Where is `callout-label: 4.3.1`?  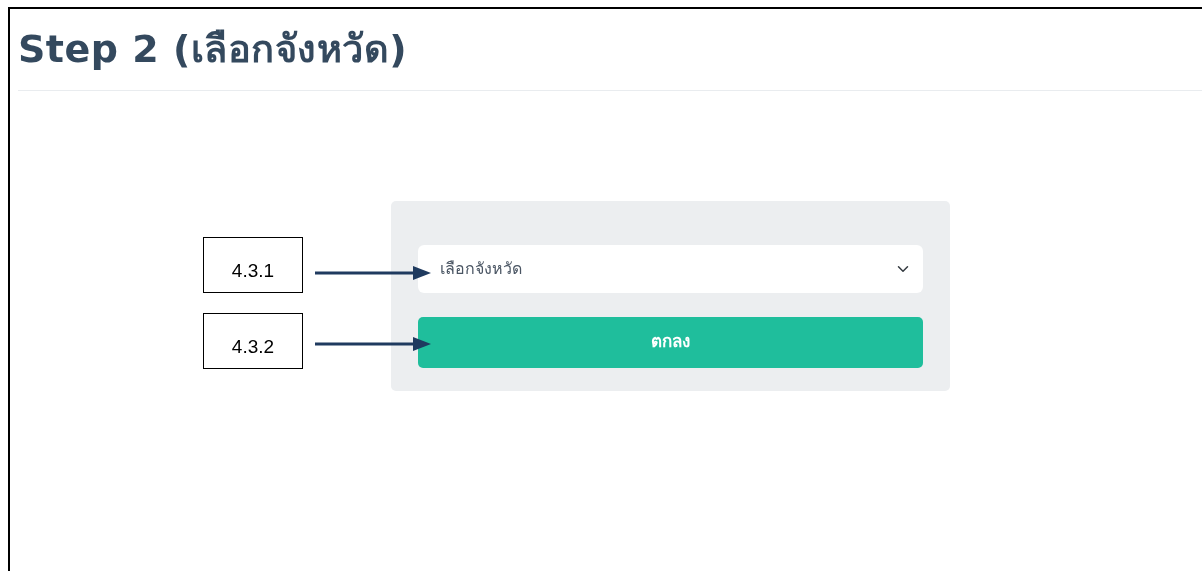
callout-label: 4.3.1 is located at coordinates (253, 264).